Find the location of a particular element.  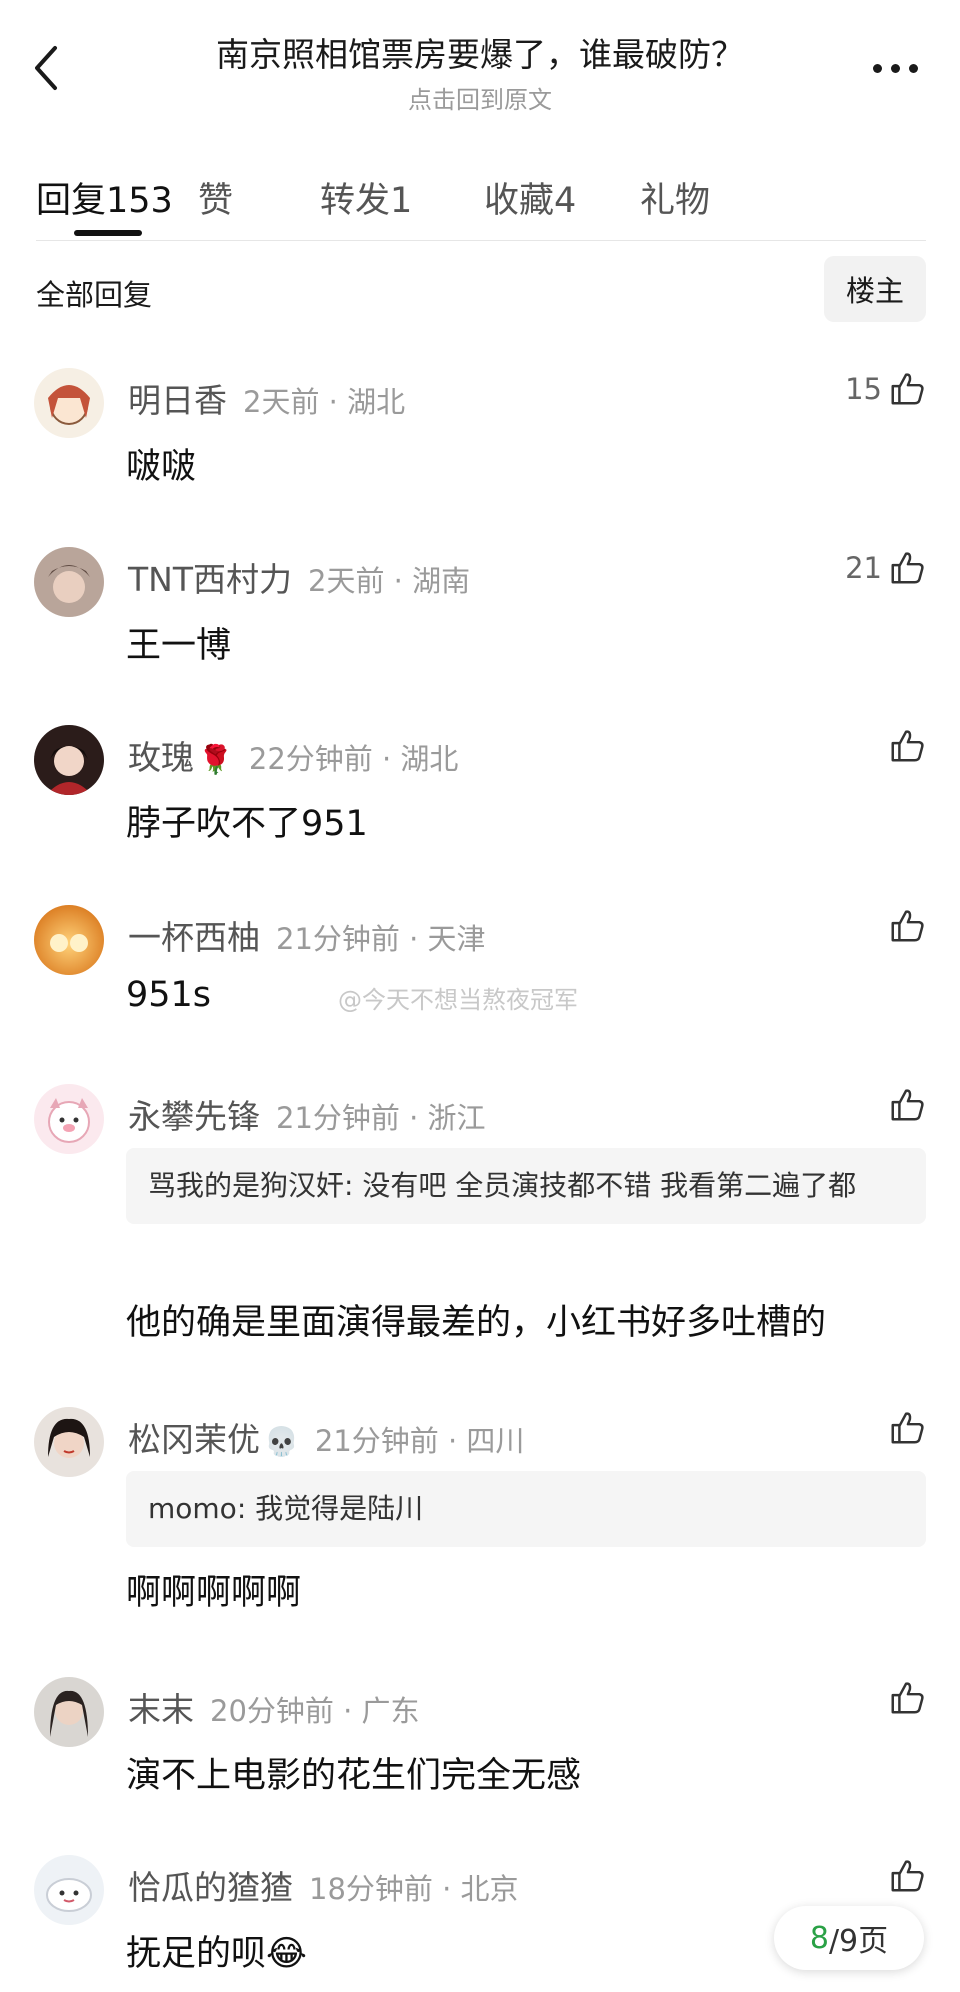

filter-row: 全部回复 楼主 is located at coordinates (481, 289).